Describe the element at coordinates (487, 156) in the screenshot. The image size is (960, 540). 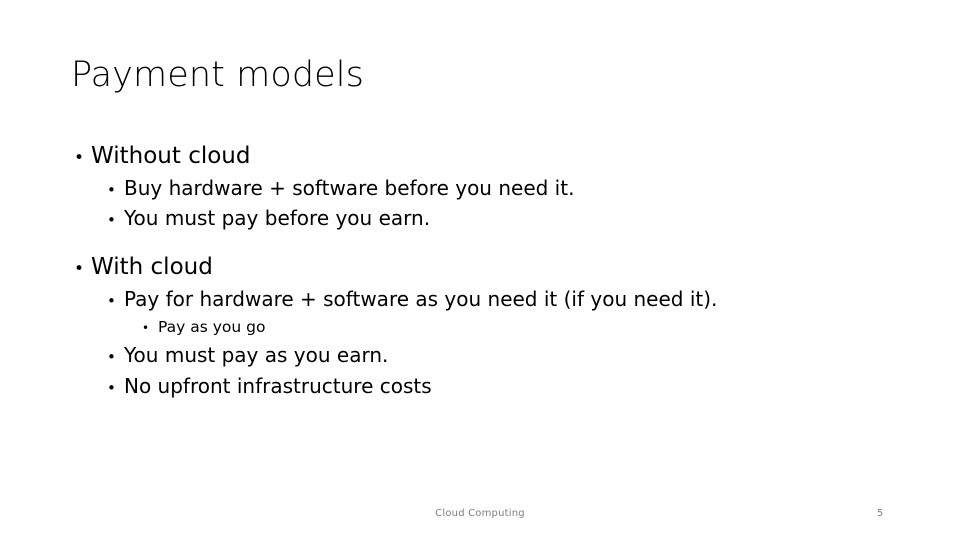
I see `list-item: • Without cloud` at that location.